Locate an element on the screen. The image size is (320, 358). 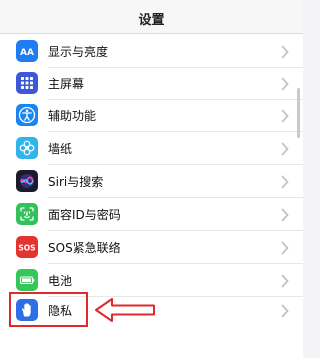
settings-row-display: AA 显示与亮度 is located at coordinates (151, 51).